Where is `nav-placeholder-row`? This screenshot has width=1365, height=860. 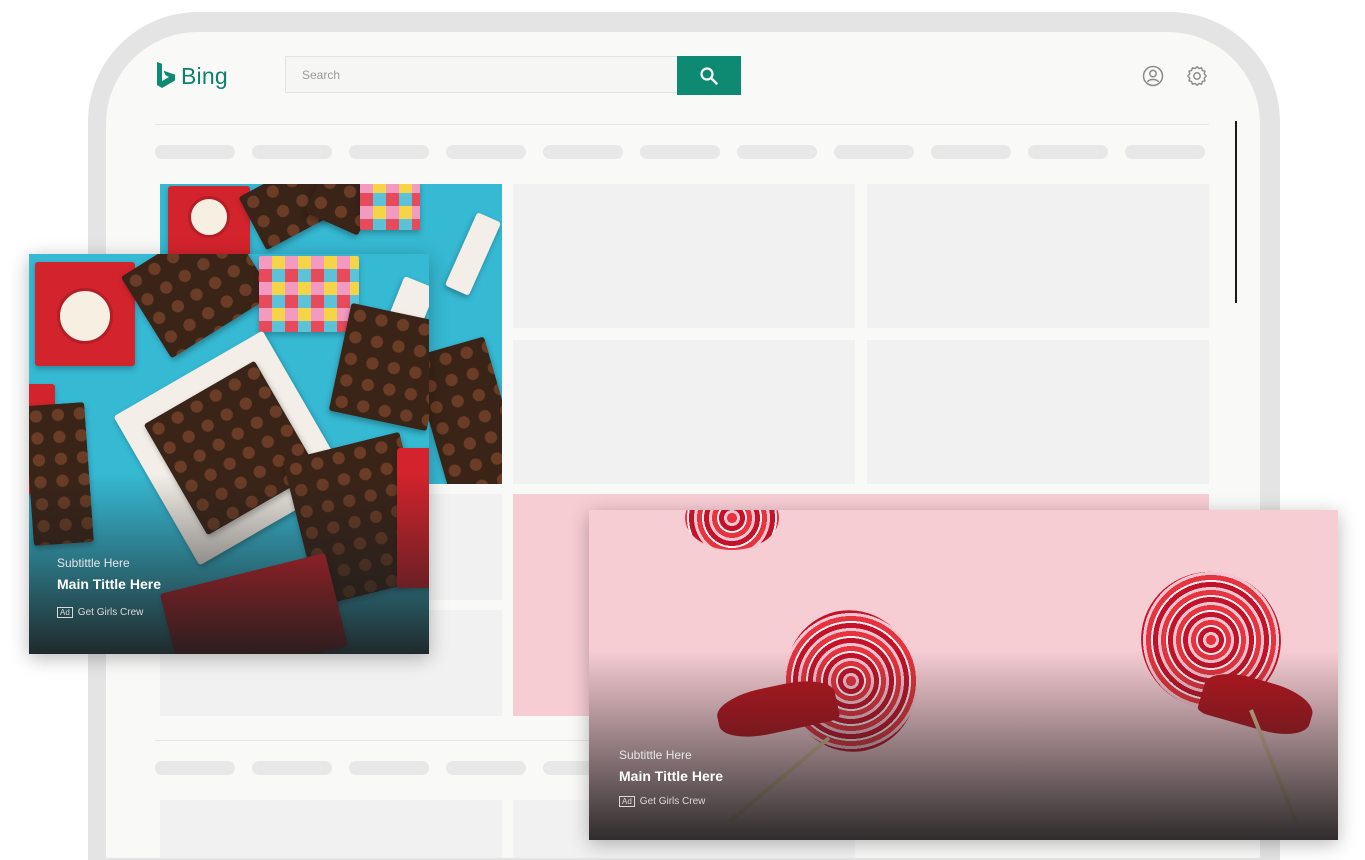 nav-placeholder-row is located at coordinates (680, 152).